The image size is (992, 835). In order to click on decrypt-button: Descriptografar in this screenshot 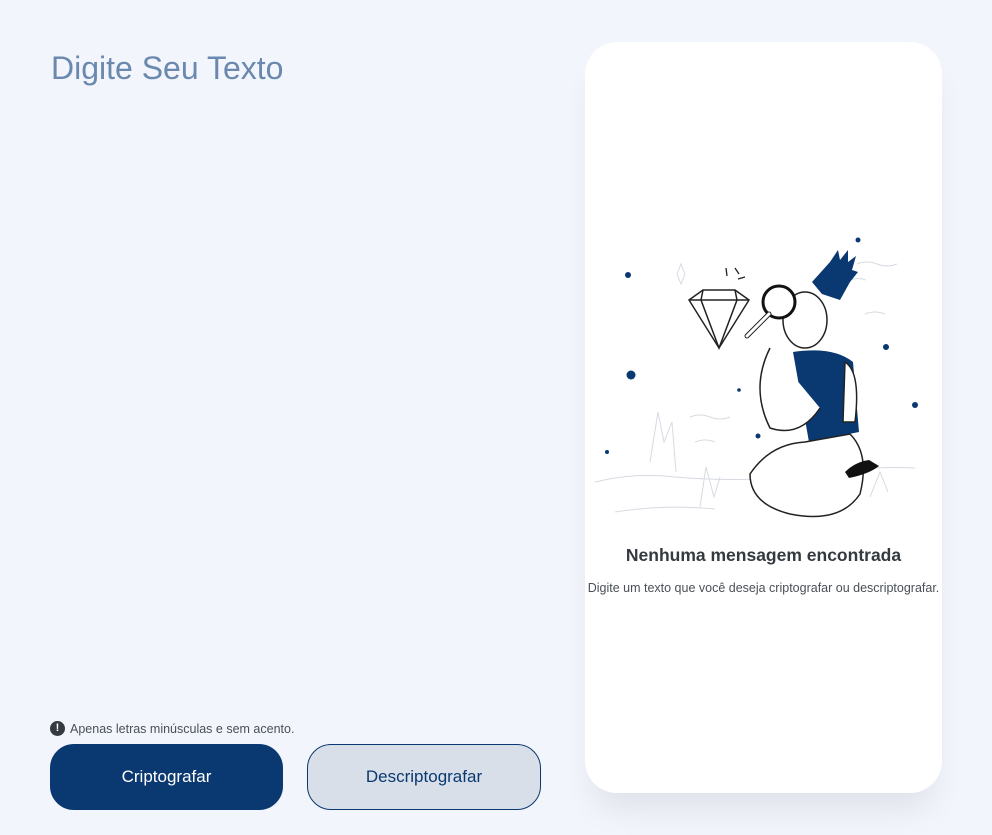, I will do `click(424, 777)`.